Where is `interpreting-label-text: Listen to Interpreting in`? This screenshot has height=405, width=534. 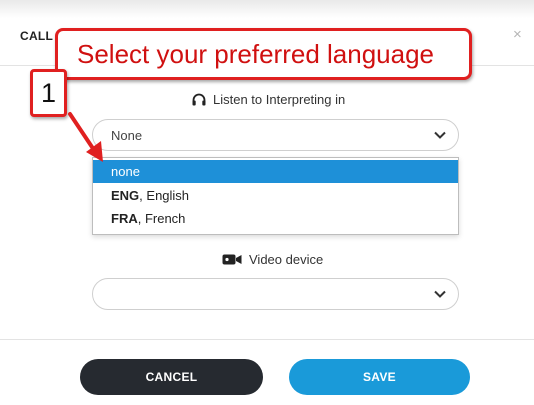 interpreting-label-text: Listen to Interpreting in is located at coordinates (279, 99).